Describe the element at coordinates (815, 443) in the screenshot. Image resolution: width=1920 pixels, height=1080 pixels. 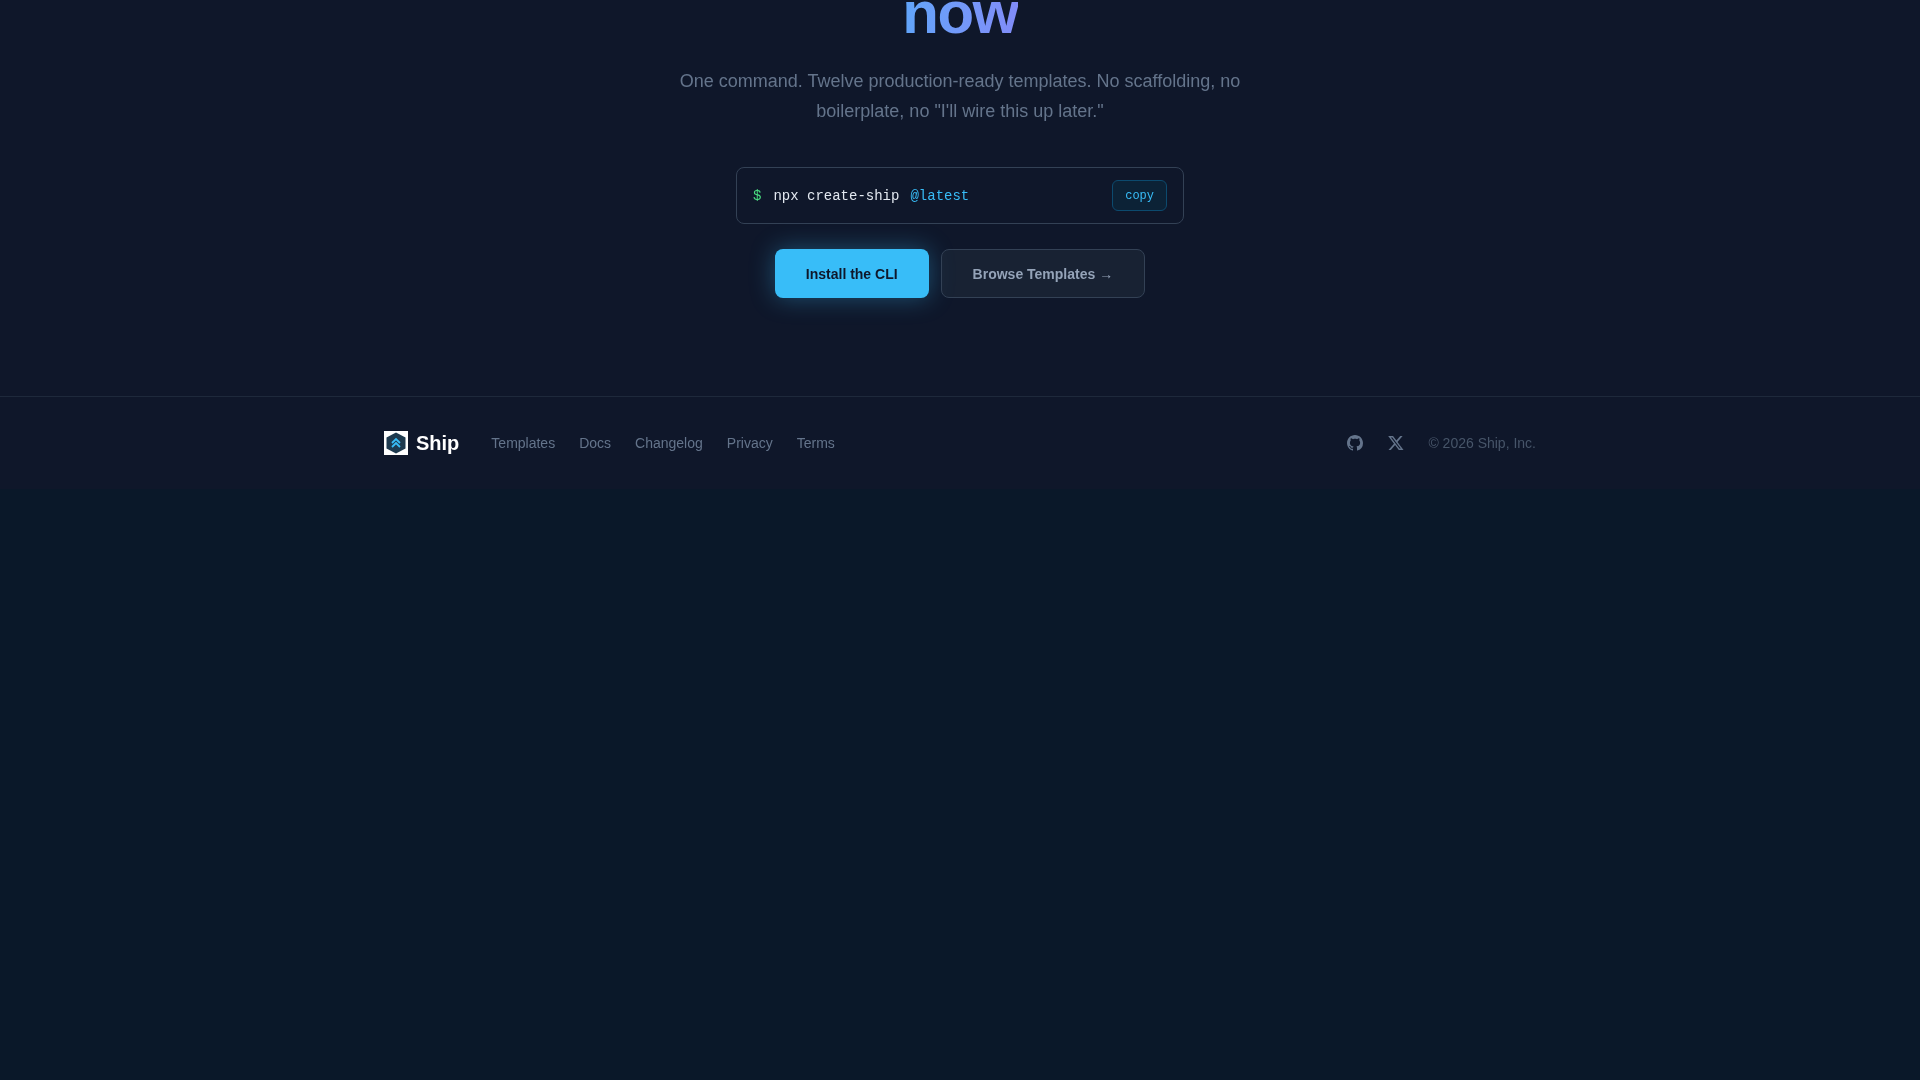
I see `footer-link: Terms` at that location.